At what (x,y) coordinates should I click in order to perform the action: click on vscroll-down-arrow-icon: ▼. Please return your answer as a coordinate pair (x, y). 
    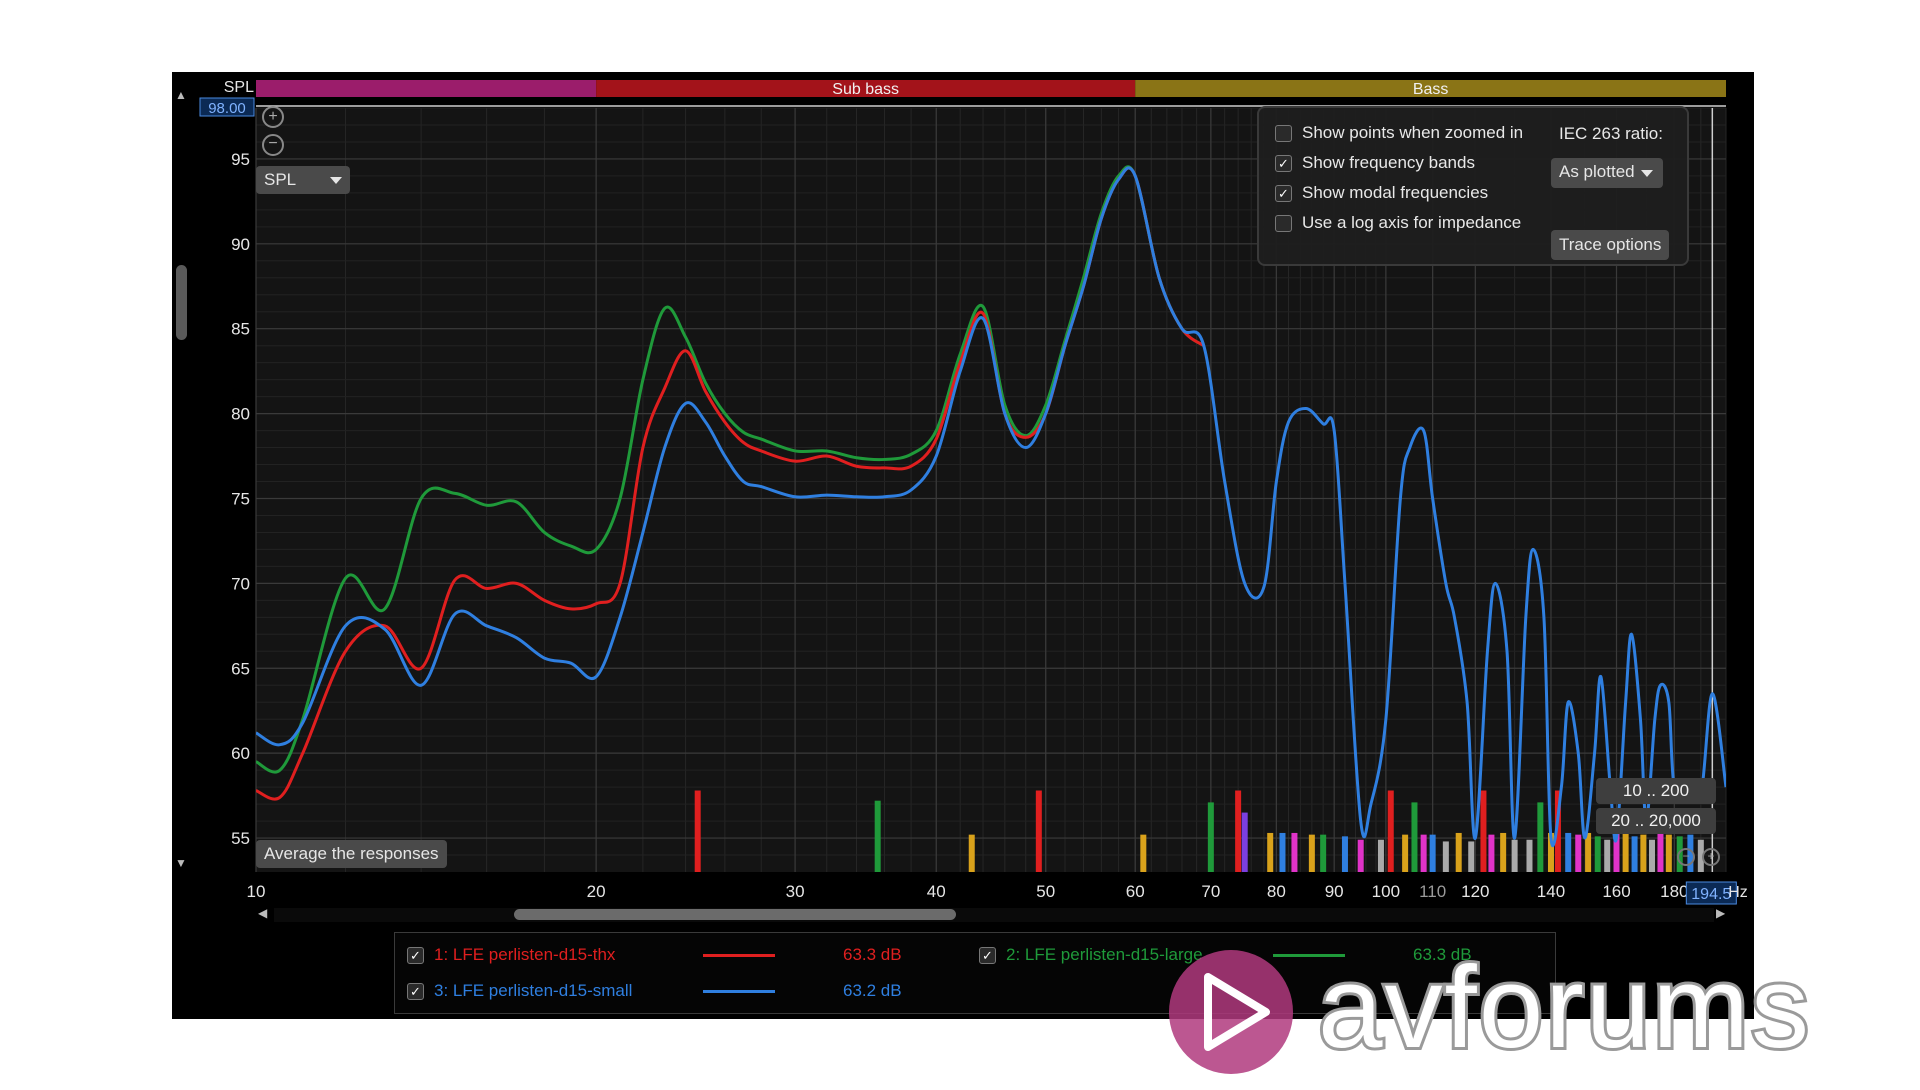
    Looking at the image, I should click on (181, 863).